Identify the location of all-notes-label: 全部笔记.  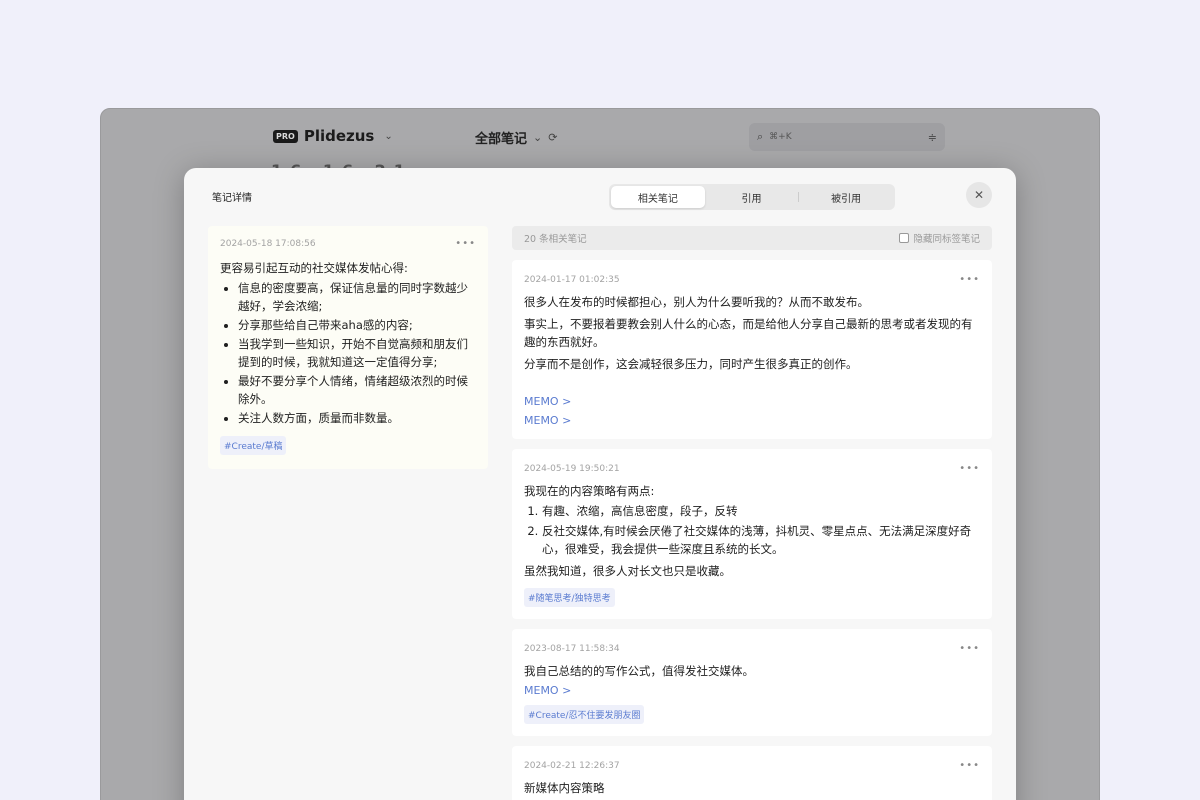
(501, 139).